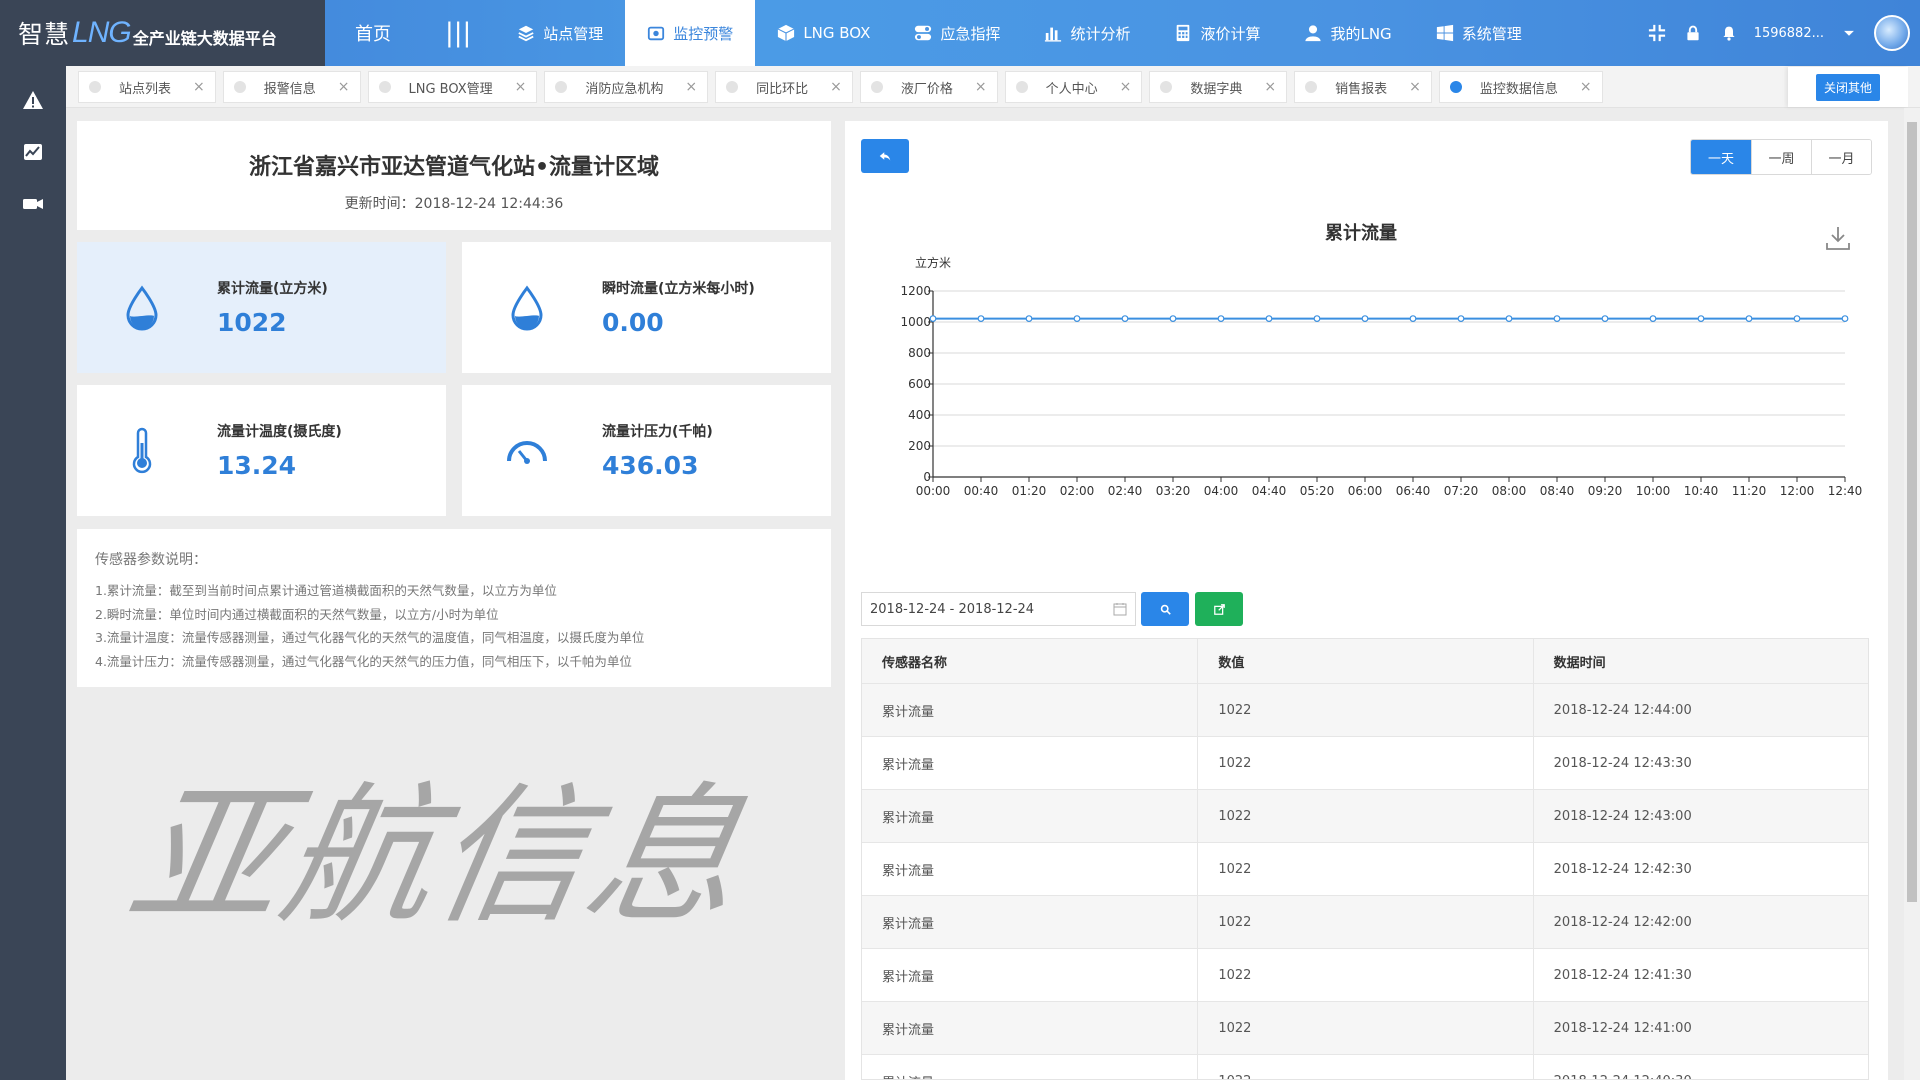  I want to click on nav-home: 首页, so click(373, 33).